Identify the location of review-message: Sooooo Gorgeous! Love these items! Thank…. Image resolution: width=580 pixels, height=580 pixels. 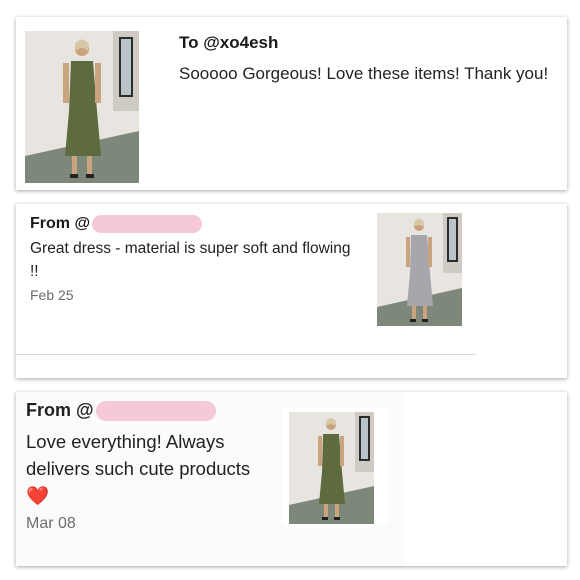
(364, 73).